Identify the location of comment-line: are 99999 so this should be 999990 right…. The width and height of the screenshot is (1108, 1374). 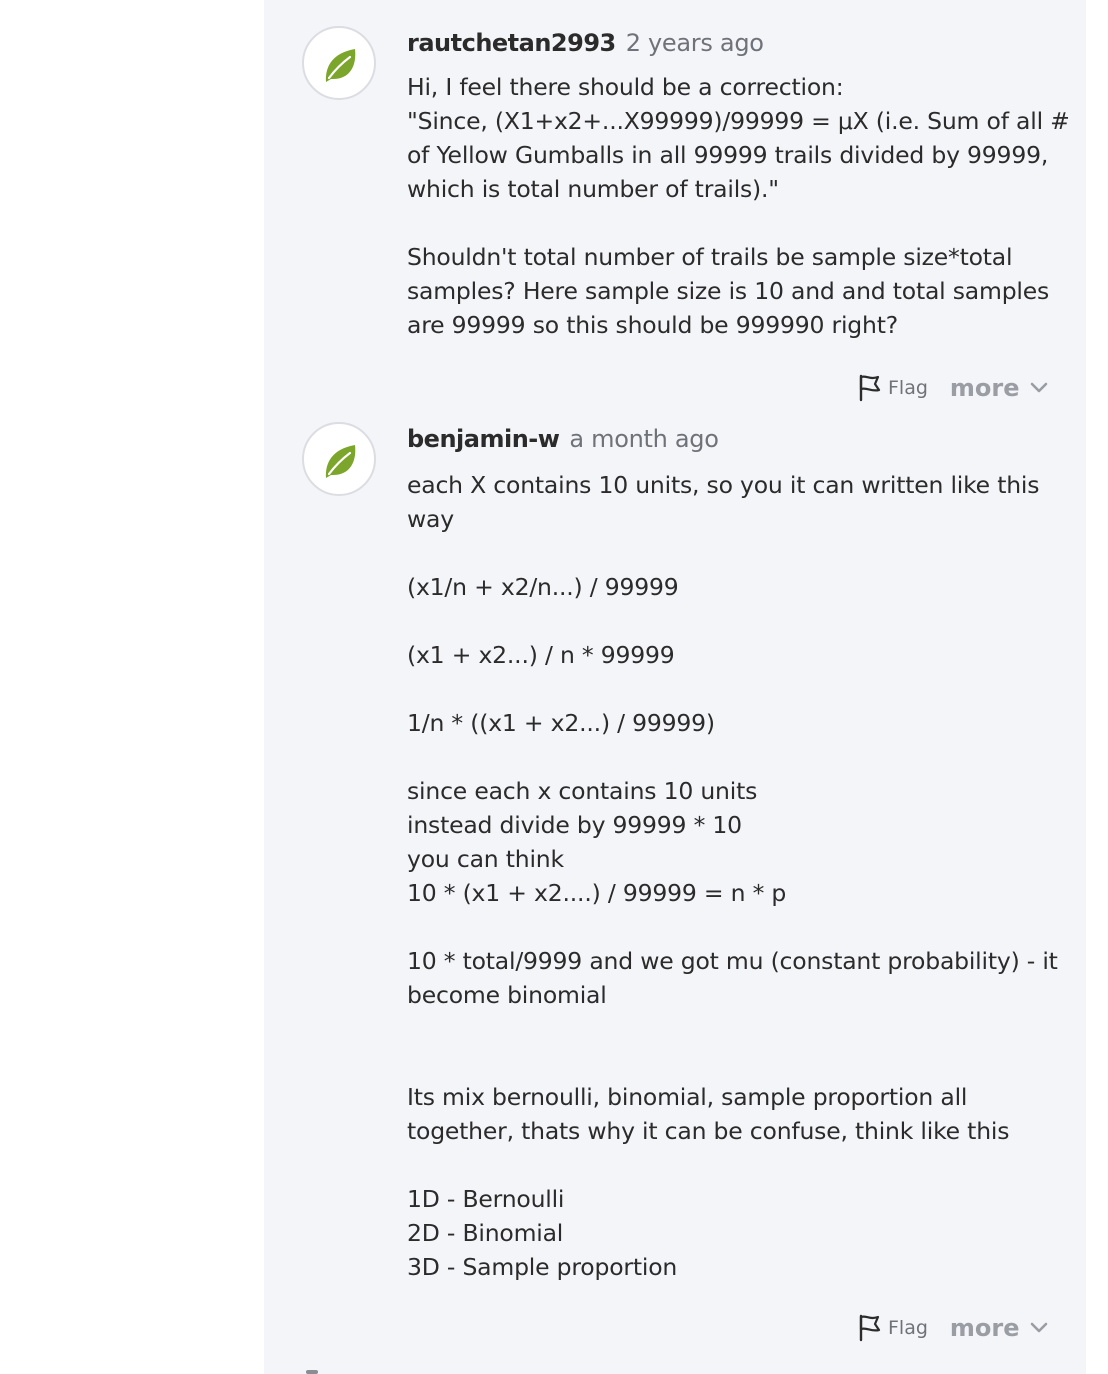
(652, 325).